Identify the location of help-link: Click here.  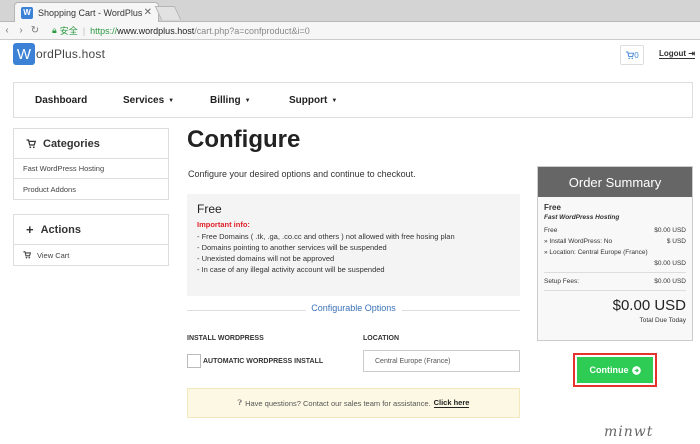
(451, 403).